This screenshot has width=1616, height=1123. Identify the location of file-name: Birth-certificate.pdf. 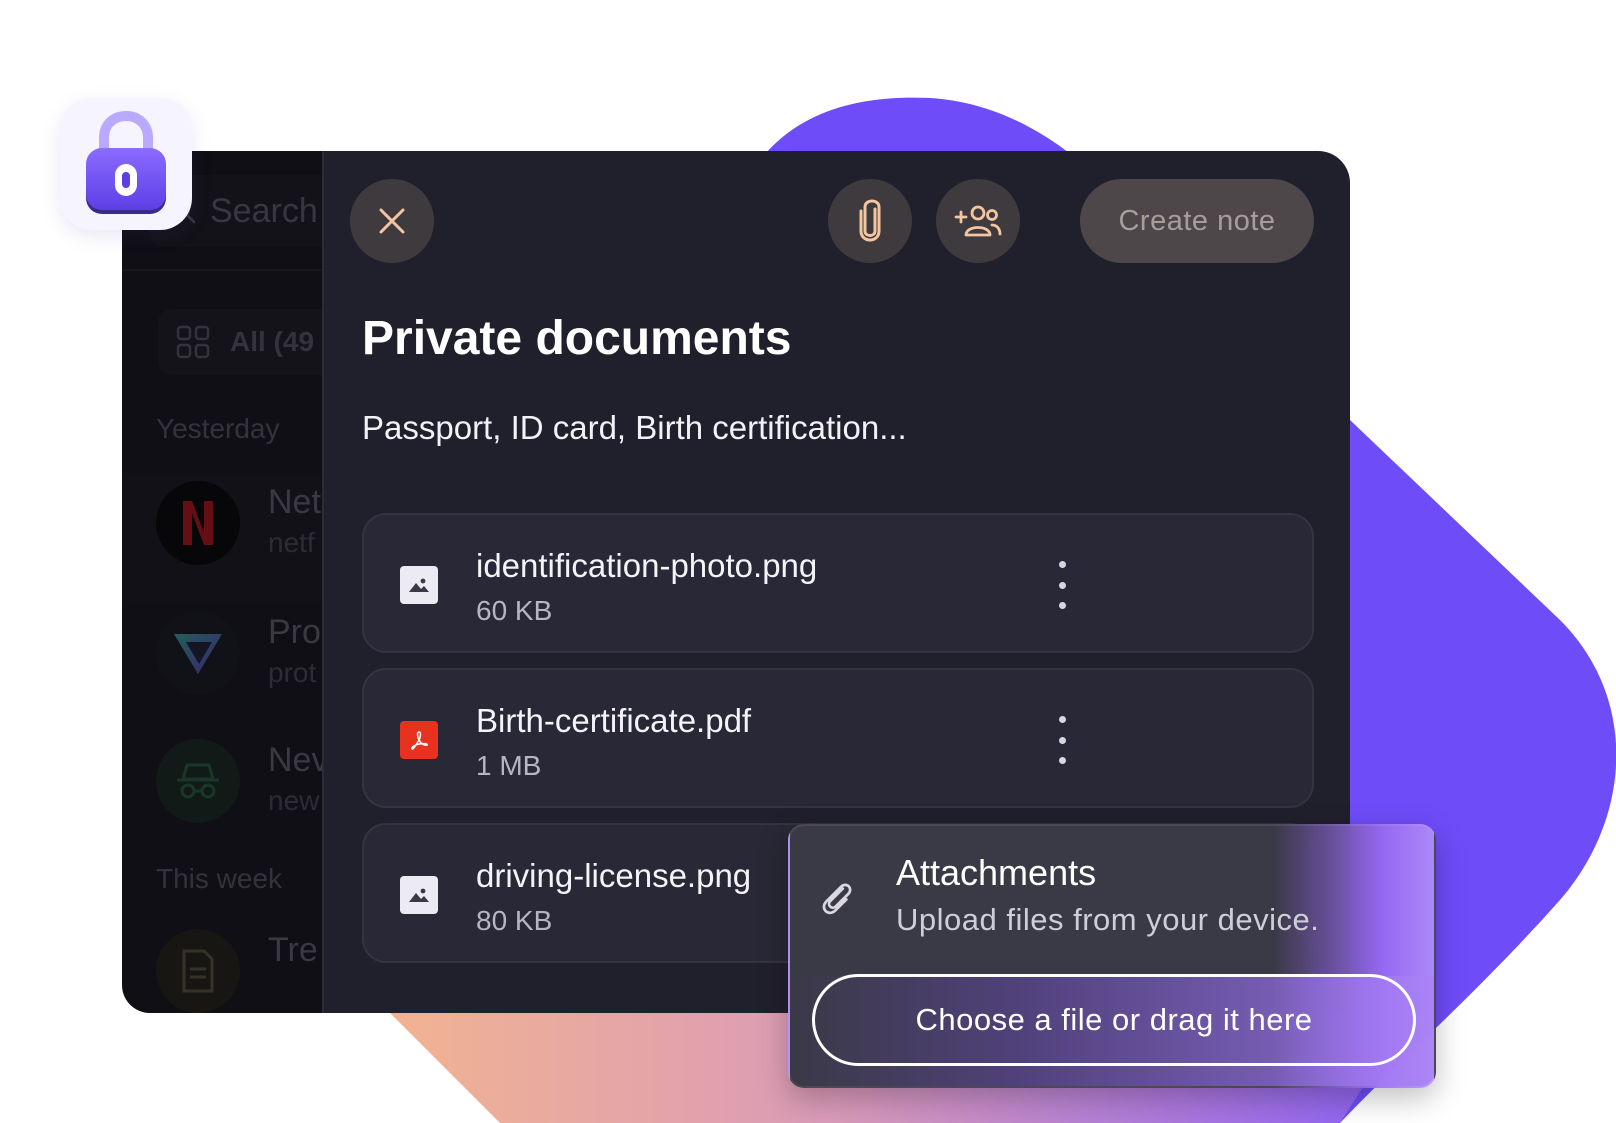
(614, 720).